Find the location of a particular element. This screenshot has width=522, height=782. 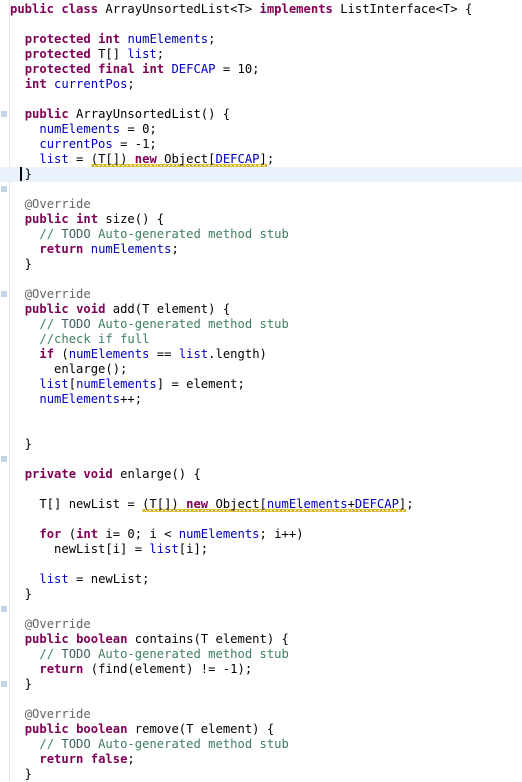

code-token-warning: new is located at coordinates (197, 504).